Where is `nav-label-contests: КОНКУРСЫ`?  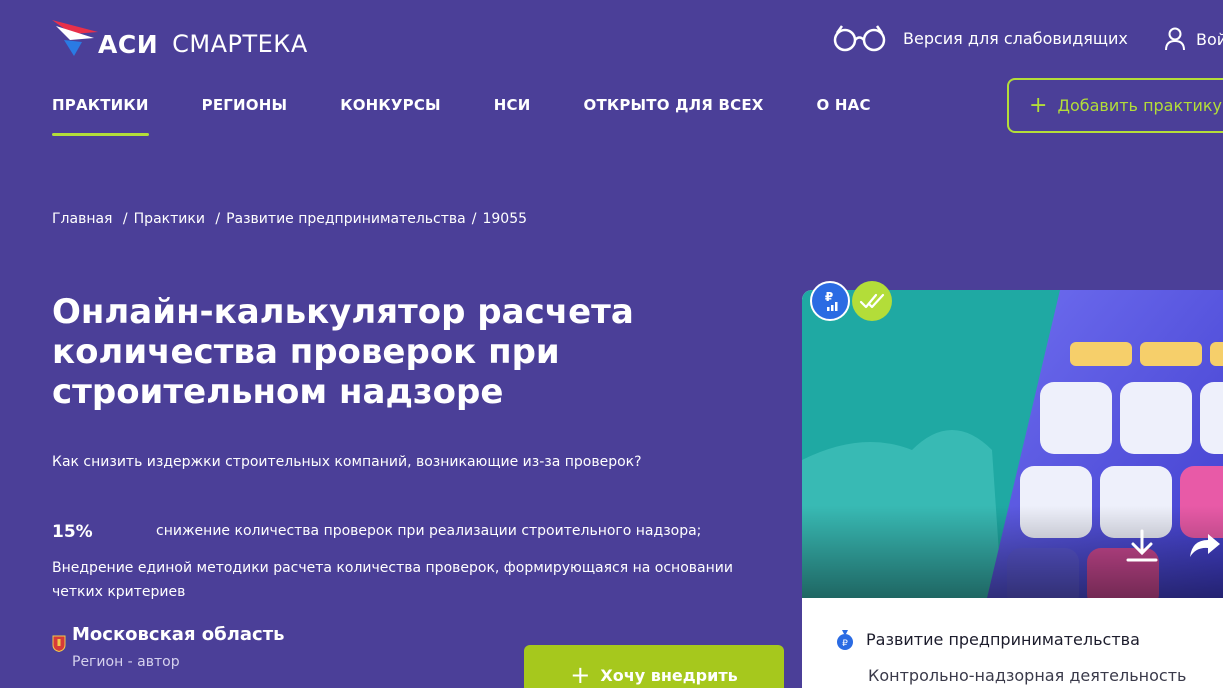 nav-label-contests: КОНКУРСЫ is located at coordinates (390, 105).